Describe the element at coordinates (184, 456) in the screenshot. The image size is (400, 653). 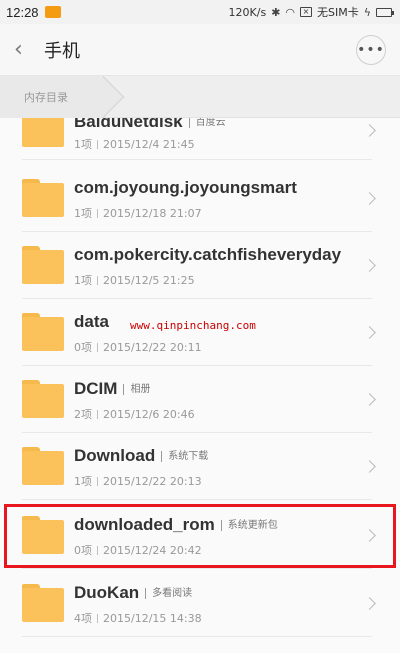
I see `file-alias: 系统下载` at that location.